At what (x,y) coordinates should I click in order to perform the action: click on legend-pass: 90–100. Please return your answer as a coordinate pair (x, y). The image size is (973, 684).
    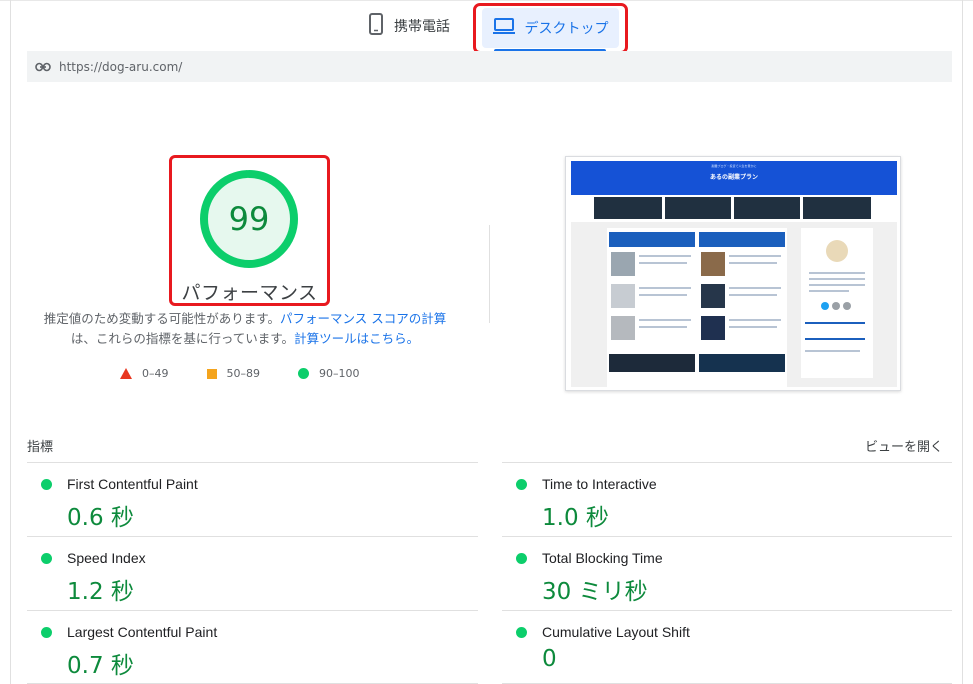
    Looking at the image, I should click on (329, 373).